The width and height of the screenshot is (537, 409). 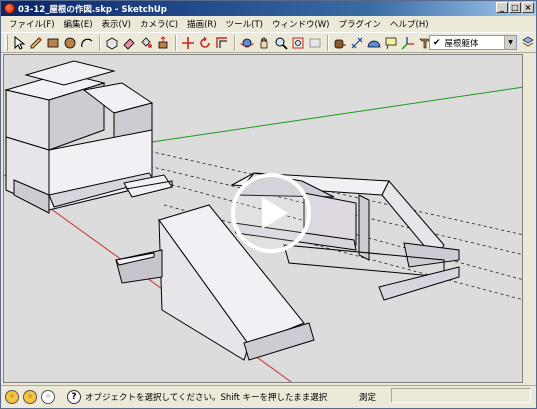 I want to click on arc-icon, so click(x=87, y=43).